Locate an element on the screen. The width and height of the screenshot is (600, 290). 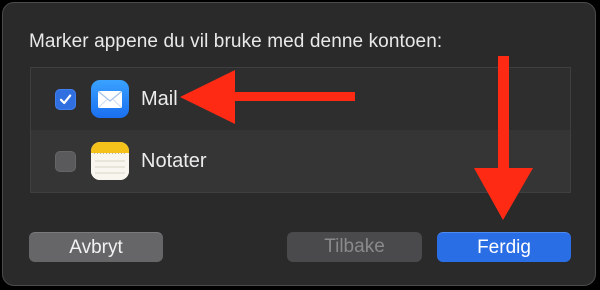
done-button: Ferdig is located at coordinates (504, 247).